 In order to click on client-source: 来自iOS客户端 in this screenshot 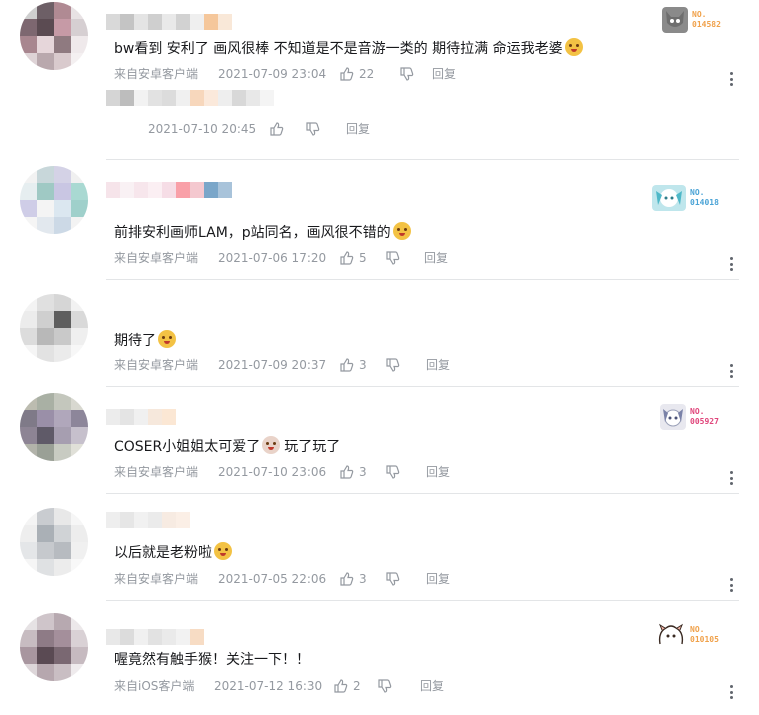, I will do `click(154, 686)`.